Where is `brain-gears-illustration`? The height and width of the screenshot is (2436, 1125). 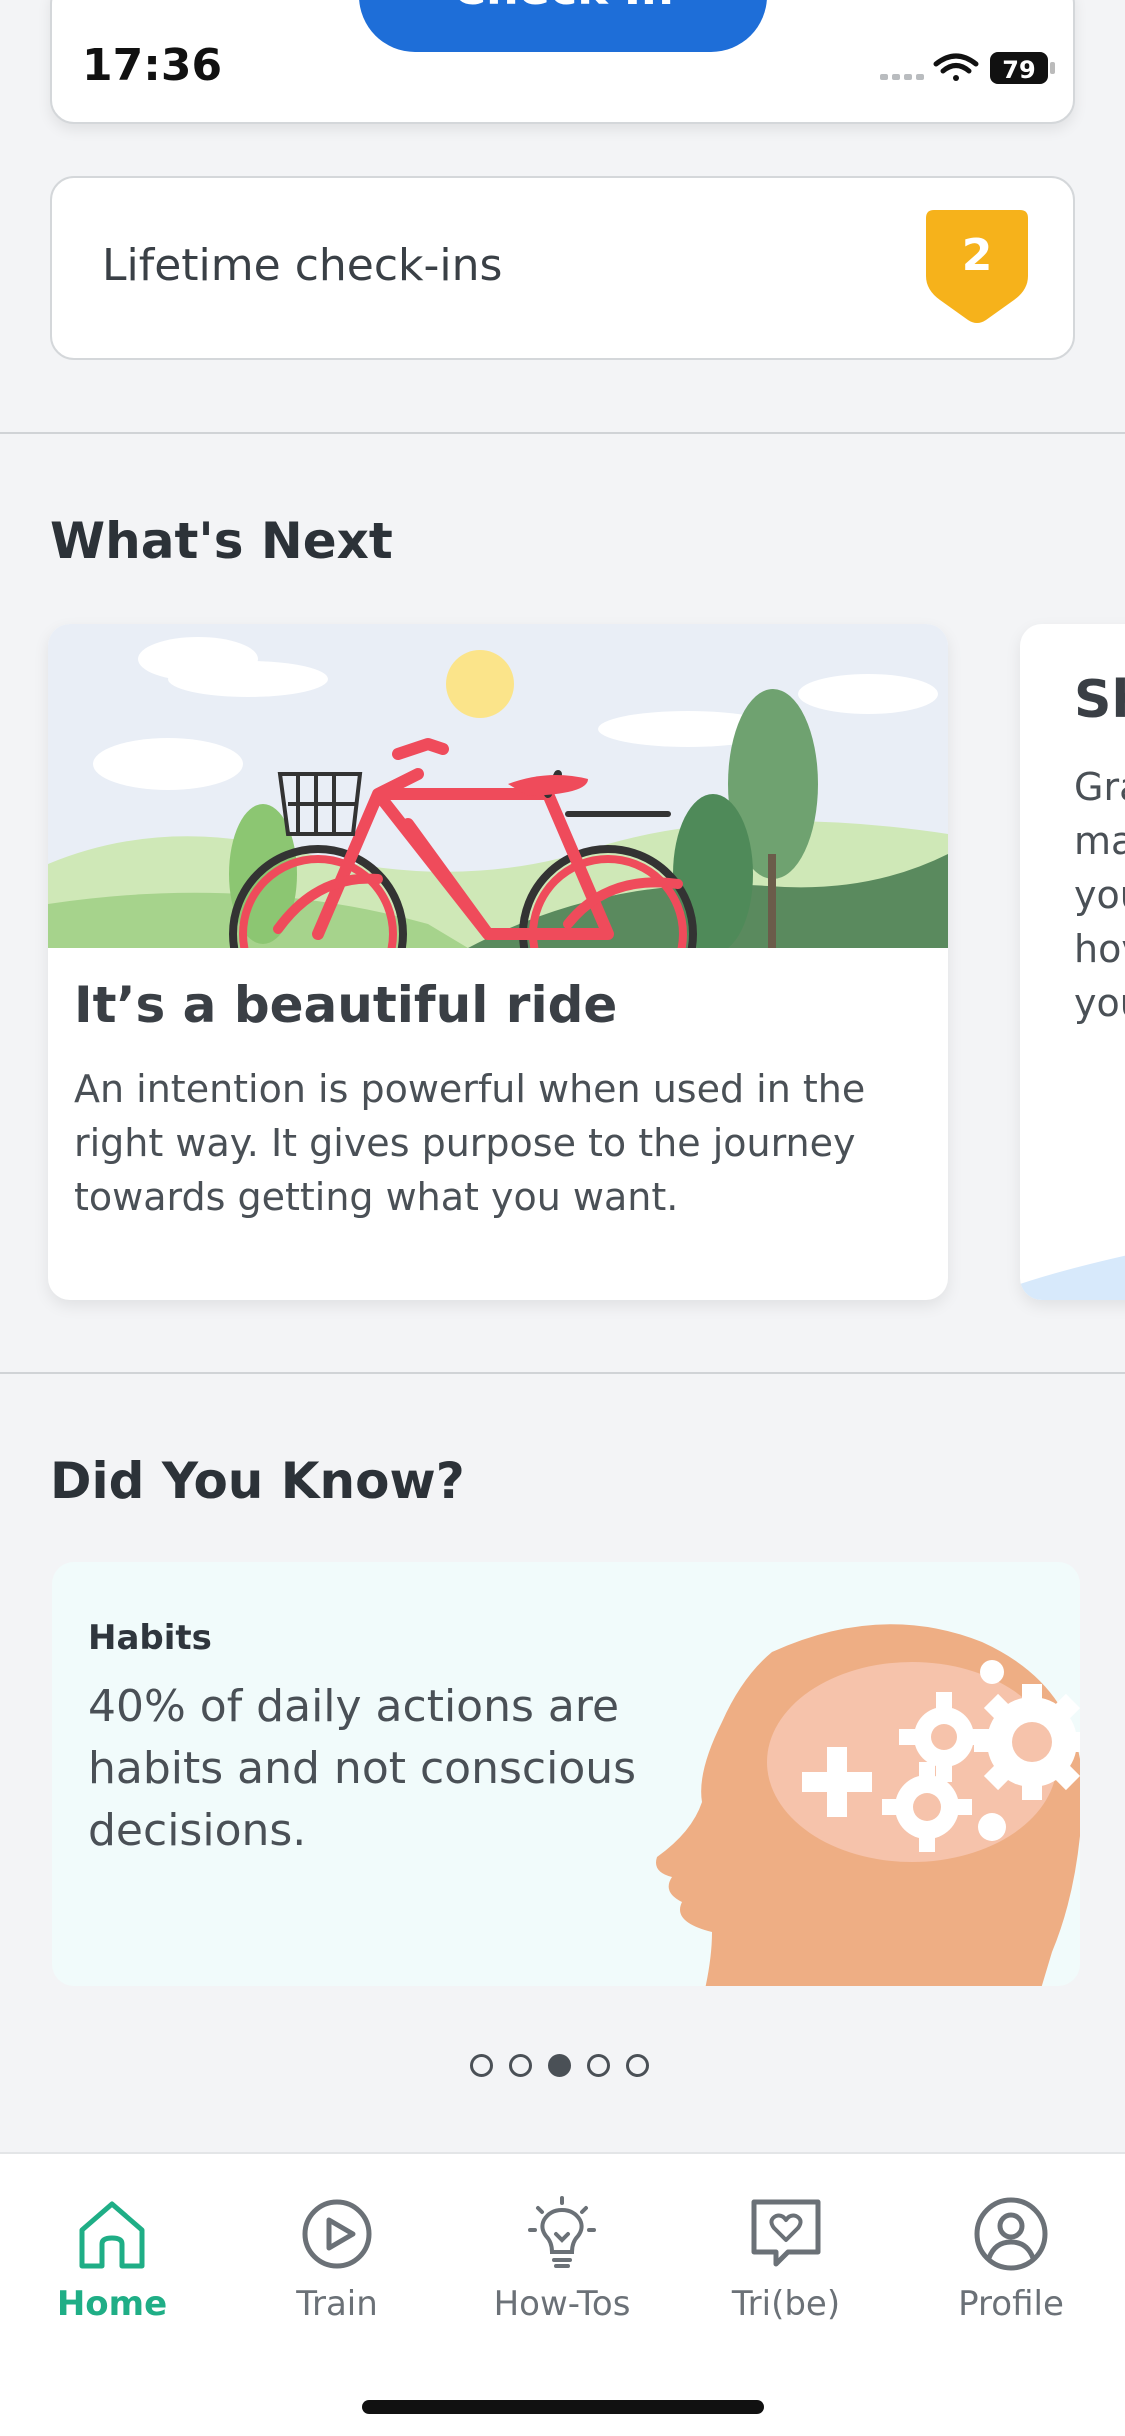
brain-gears-illustration is located at coordinates (868, 1805).